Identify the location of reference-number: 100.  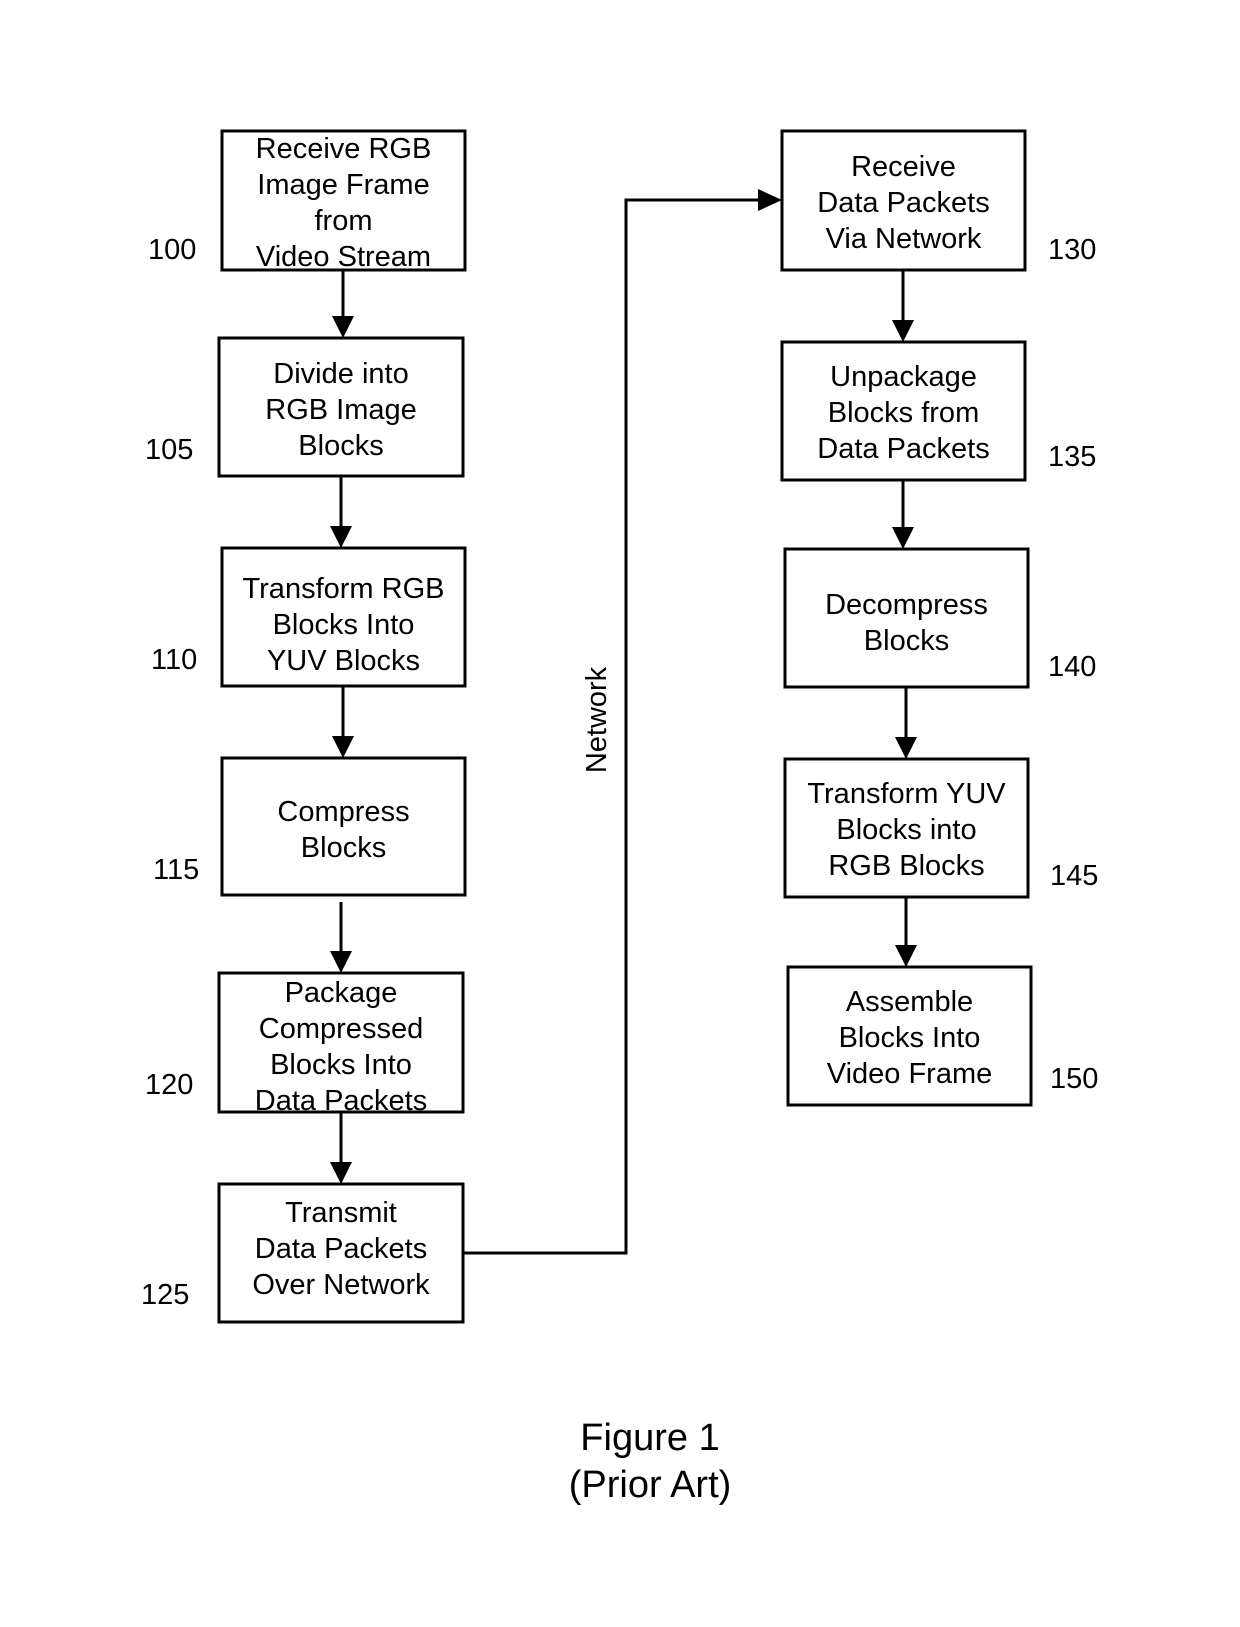
(172, 250).